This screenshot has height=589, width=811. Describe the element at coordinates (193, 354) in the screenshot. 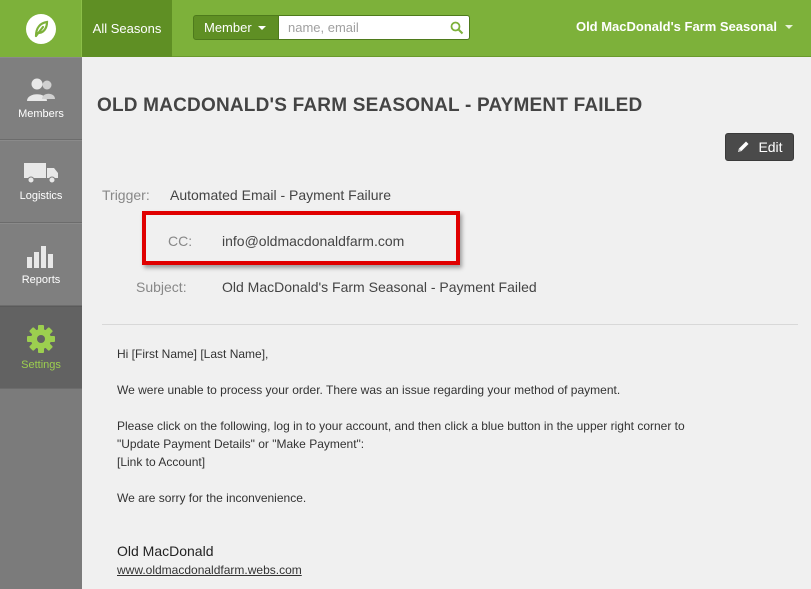

I see `email-greeting: Hi [First Name] [Last Name],` at that location.